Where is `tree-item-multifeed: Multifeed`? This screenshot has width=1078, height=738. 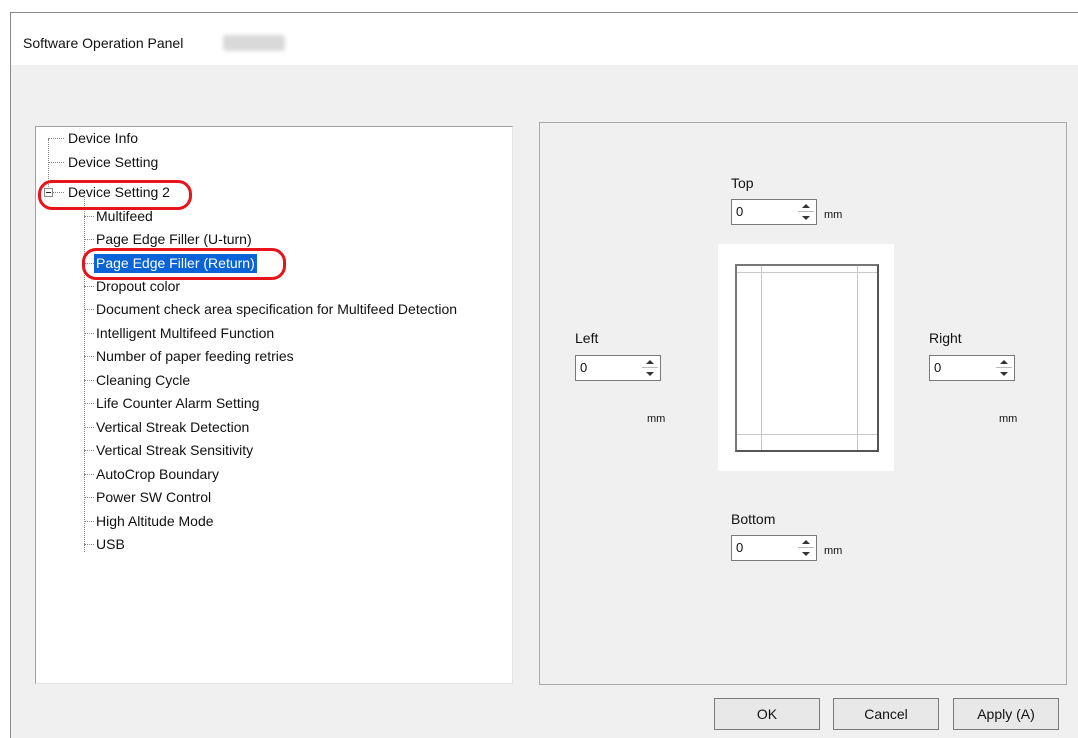 tree-item-multifeed: Multifeed is located at coordinates (124, 216).